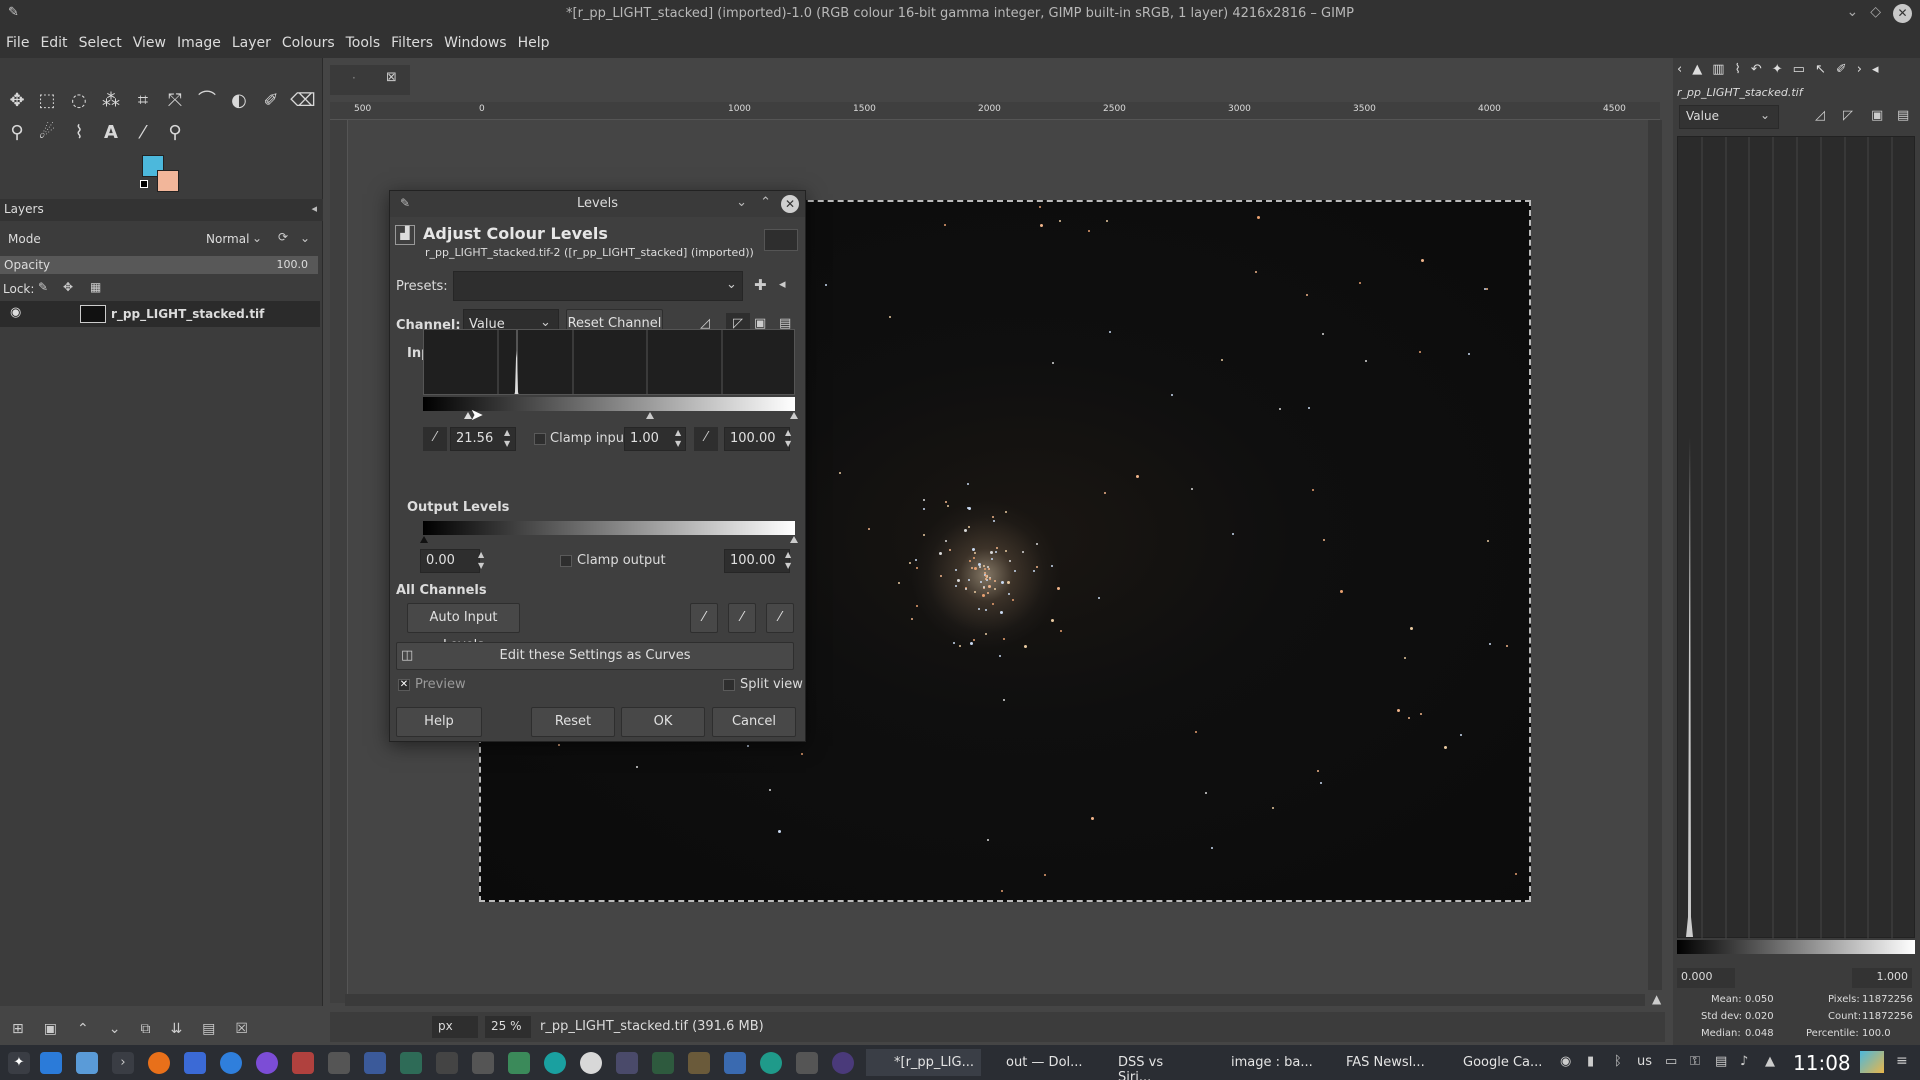 The height and width of the screenshot is (1080, 1920). Describe the element at coordinates (540, 439) in the screenshot. I see `clamp-input-checkbox` at that location.